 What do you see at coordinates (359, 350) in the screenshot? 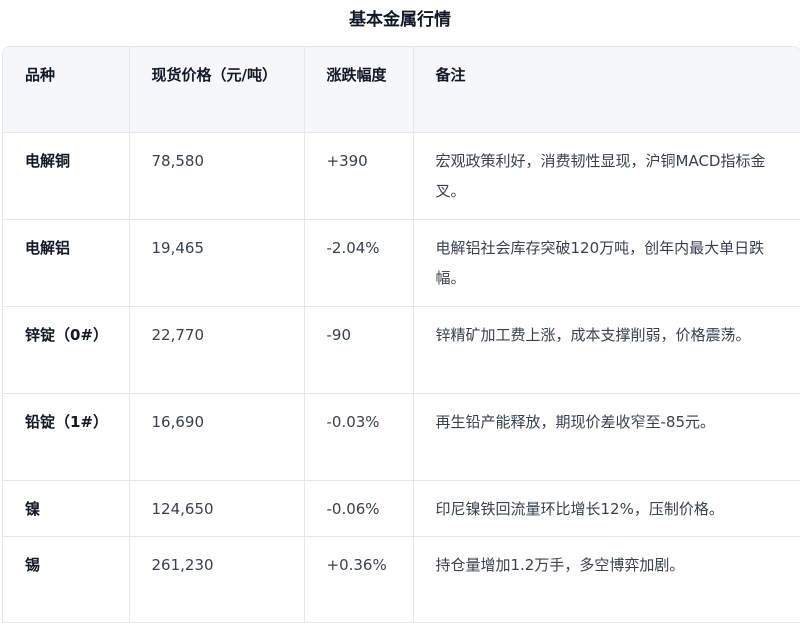
I see `cell-change: -90` at bounding box center [359, 350].